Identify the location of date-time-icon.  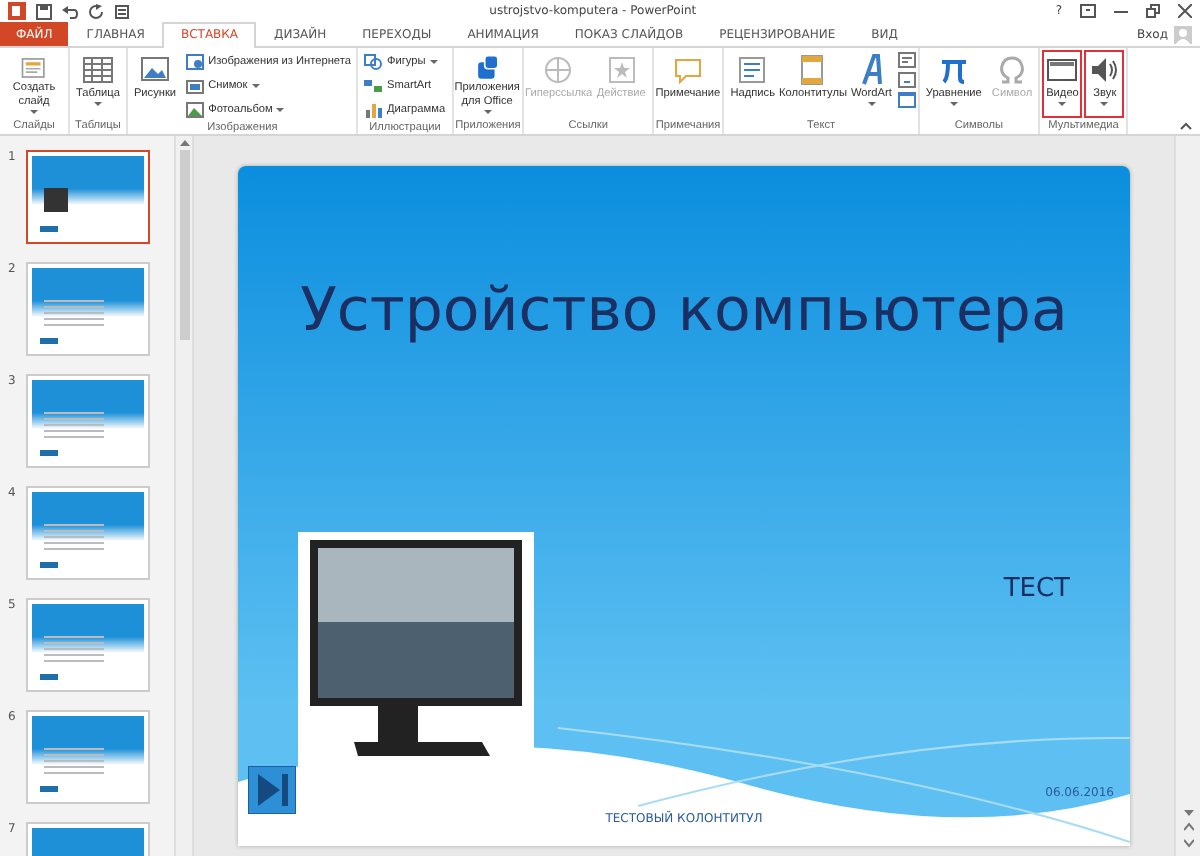
(906, 60).